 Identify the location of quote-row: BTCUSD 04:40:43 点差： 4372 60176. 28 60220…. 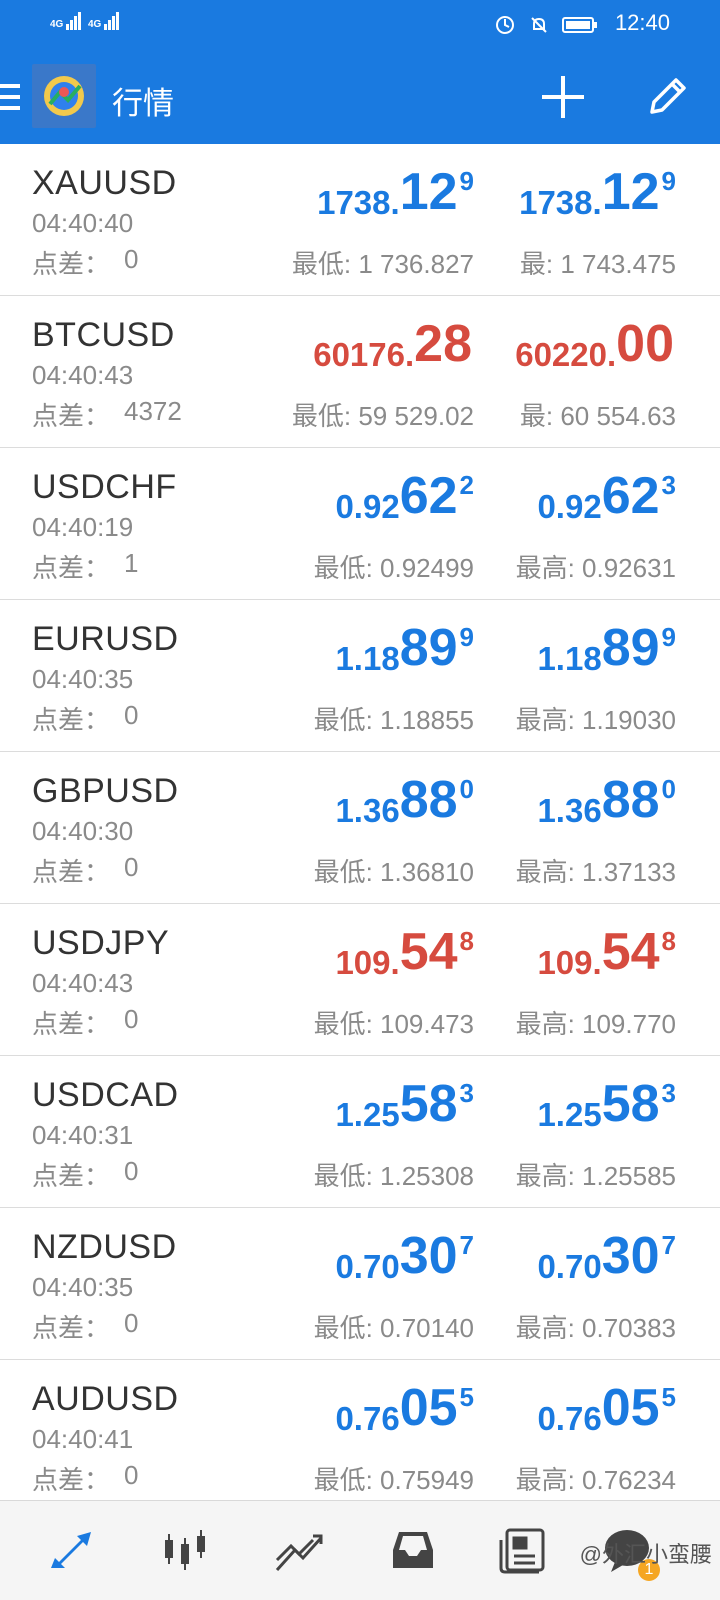
(360, 372).